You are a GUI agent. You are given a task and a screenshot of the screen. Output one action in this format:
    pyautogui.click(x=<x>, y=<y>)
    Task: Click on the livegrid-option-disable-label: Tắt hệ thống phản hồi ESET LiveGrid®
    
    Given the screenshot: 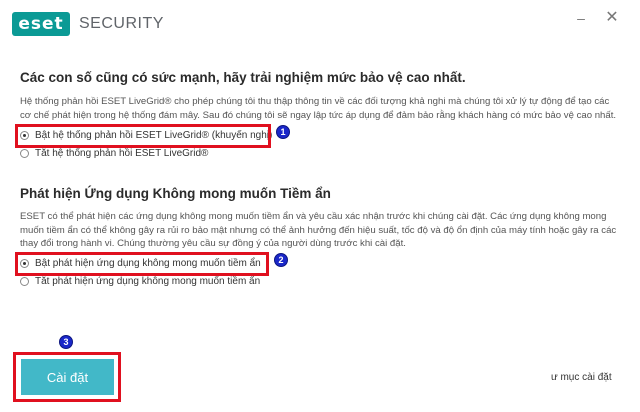 What is the action you would take?
    pyautogui.click(x=122, y=153)
    